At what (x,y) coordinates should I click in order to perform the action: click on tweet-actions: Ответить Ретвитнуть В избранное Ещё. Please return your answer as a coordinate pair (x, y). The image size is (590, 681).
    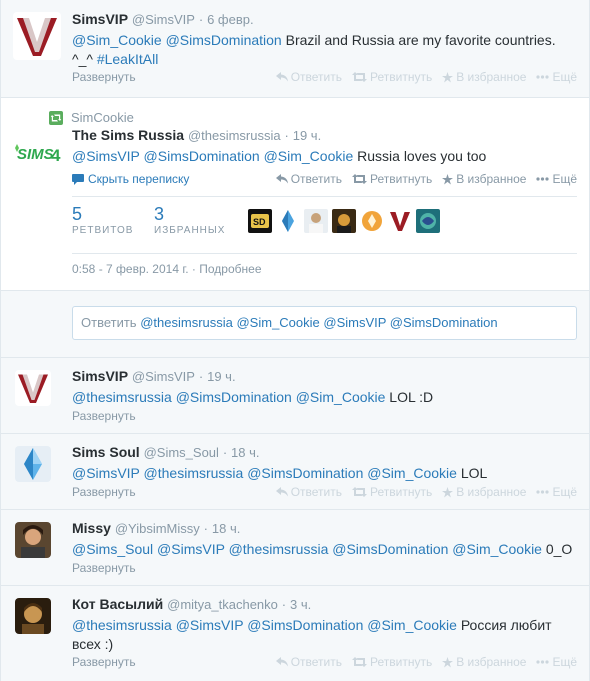
    Looking at the image, I should click on (421, 492).